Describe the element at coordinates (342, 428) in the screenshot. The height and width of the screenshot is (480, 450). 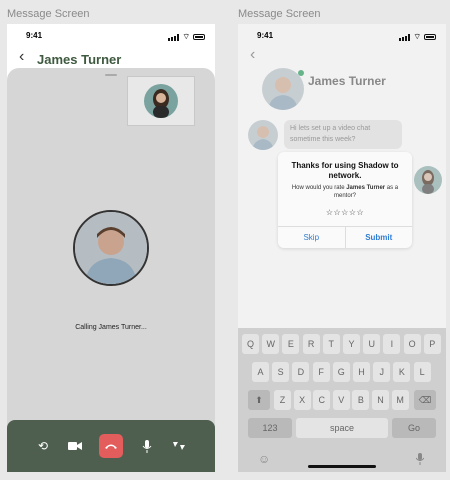
I see `space-key: space` at that location.